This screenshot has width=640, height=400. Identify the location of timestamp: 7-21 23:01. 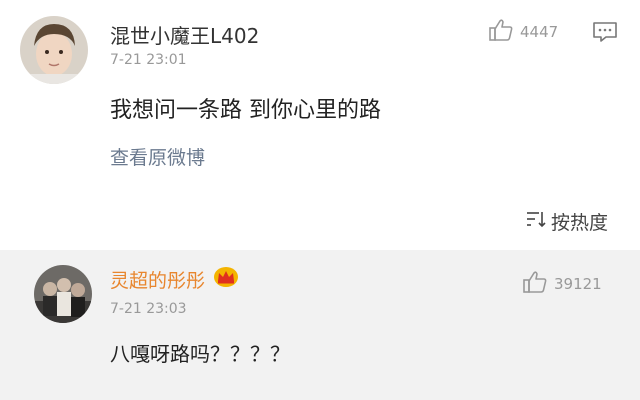
(148, 60).